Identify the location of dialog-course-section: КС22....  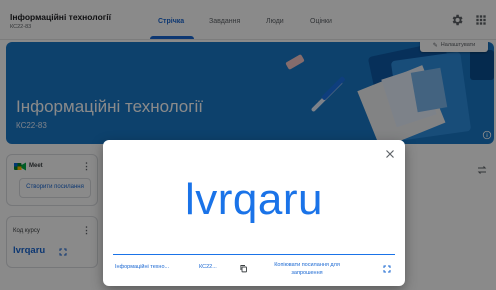
(208, 267).